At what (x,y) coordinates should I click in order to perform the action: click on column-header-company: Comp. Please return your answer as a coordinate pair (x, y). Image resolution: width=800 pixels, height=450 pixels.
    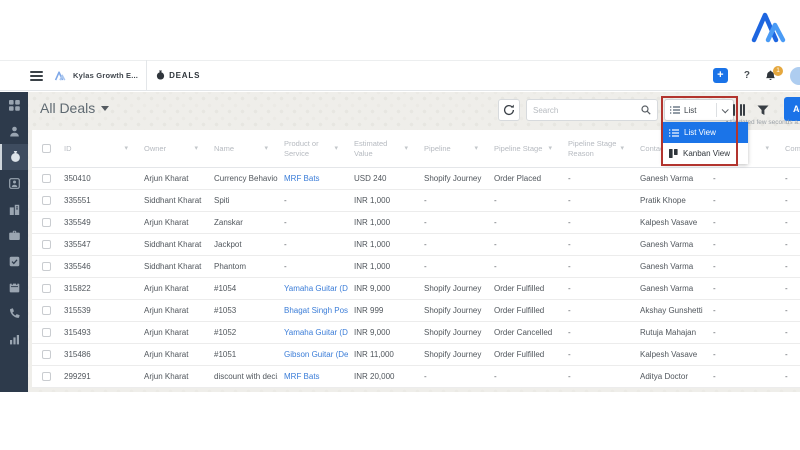
    Looking at the image, I should click on (789, 149).